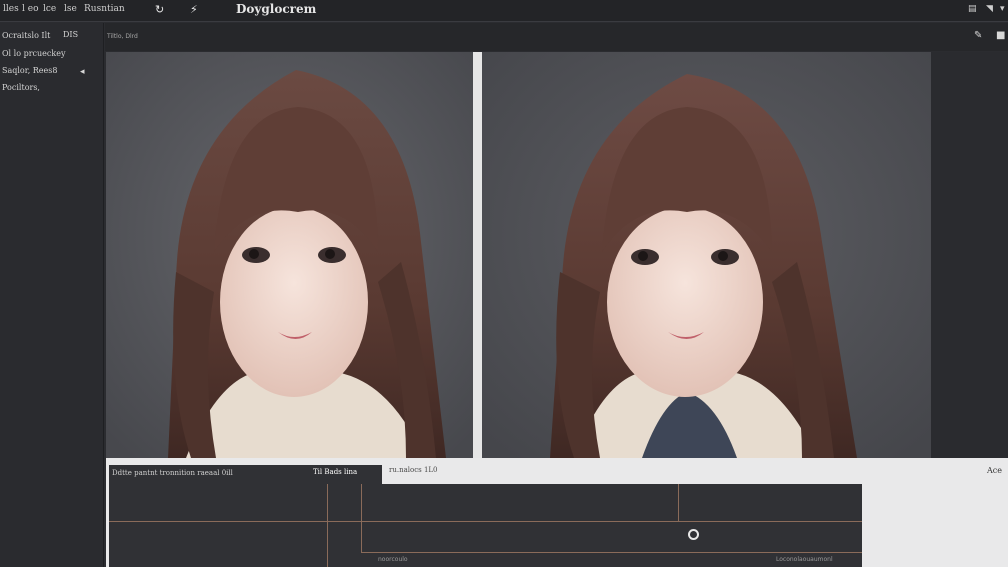  I want to click on menu-item-3: lce, so click(49, 9).